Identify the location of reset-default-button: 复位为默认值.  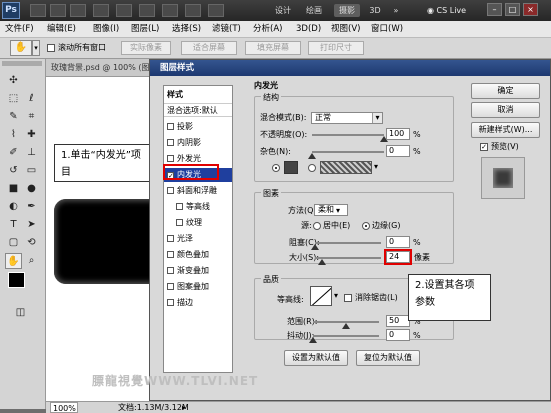
(388, 358).